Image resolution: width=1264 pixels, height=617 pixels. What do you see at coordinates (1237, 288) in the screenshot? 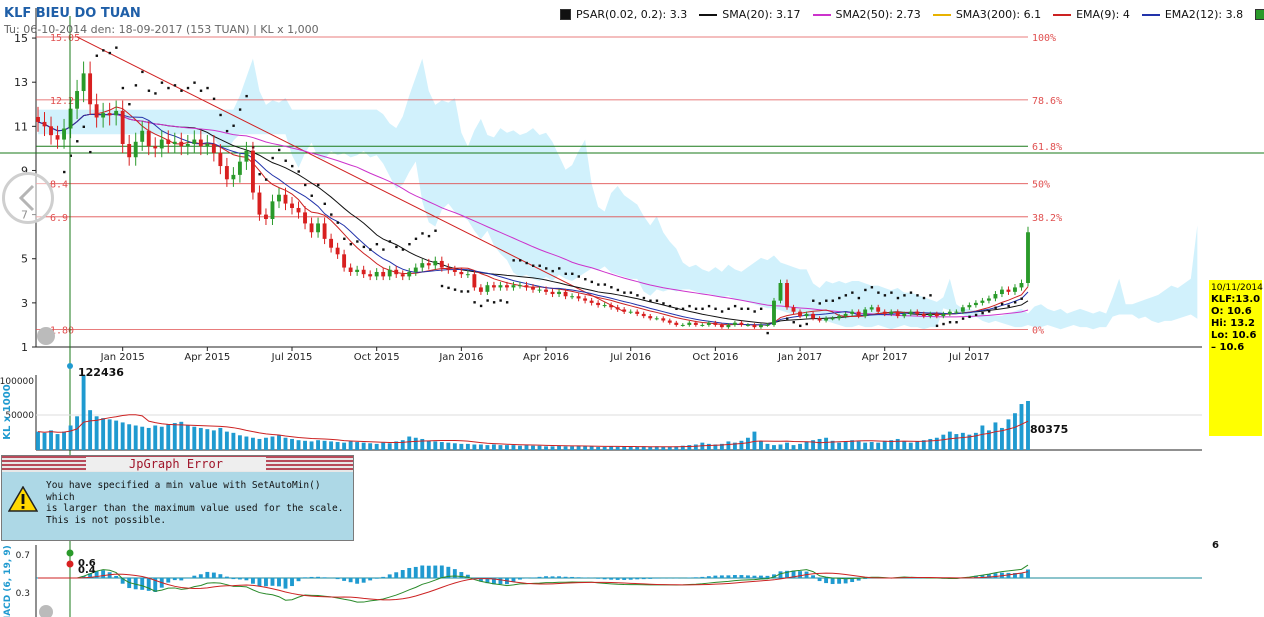
I see `info-date: 10/11/2014` at bounding box center [1237, 288].